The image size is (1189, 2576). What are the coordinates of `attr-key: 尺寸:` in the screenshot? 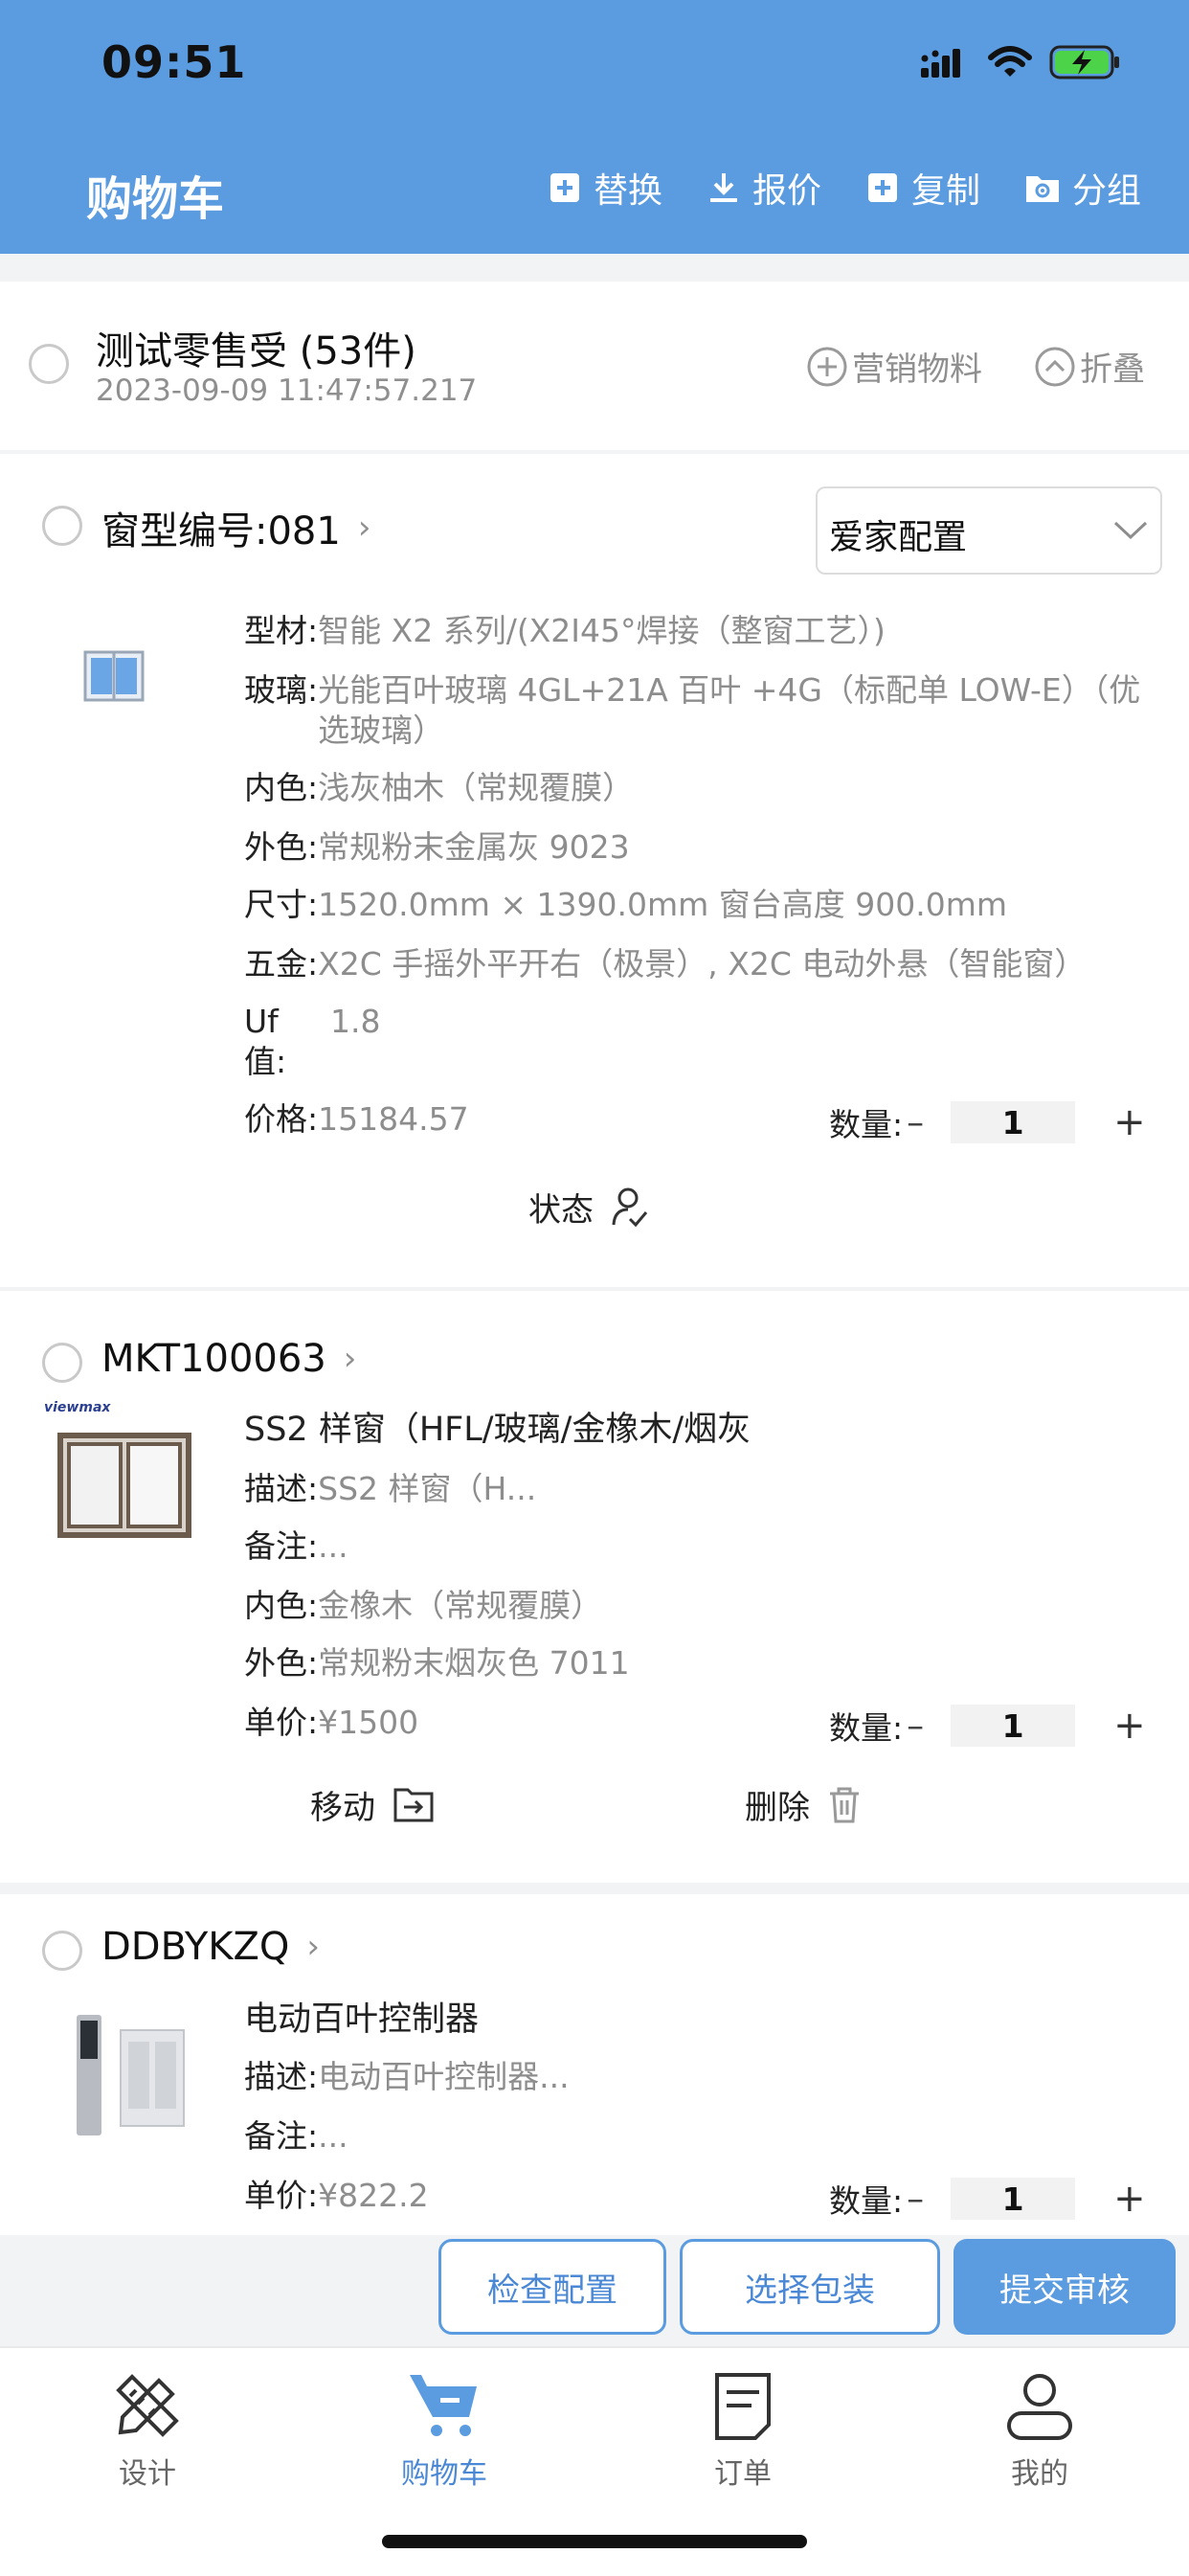 It's located at (281, 904).